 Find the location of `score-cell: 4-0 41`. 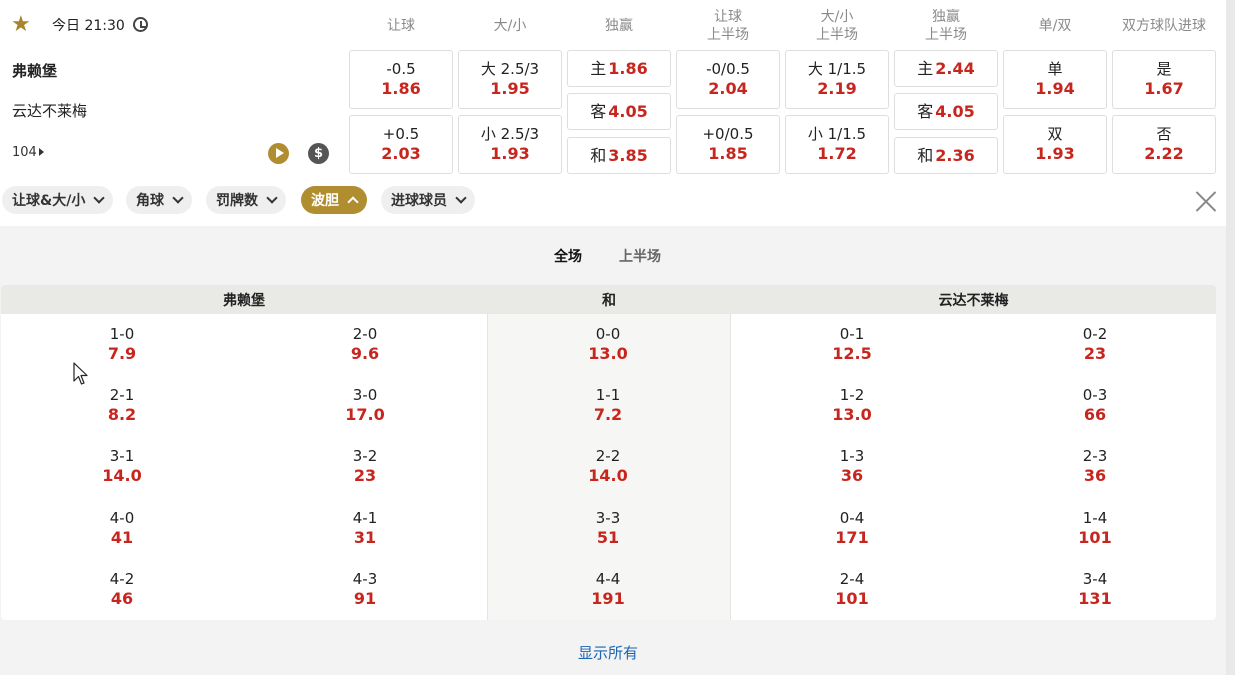

score-cell: 4-0 41 is located at coordinates (122, 528).